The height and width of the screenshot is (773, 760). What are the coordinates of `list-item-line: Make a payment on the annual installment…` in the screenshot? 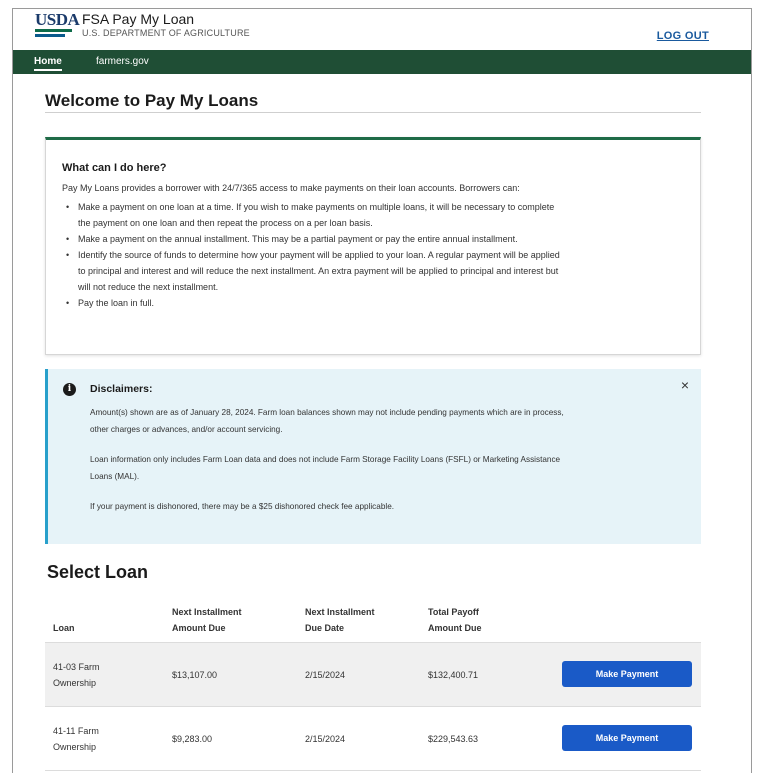 It's located at (298, 239).